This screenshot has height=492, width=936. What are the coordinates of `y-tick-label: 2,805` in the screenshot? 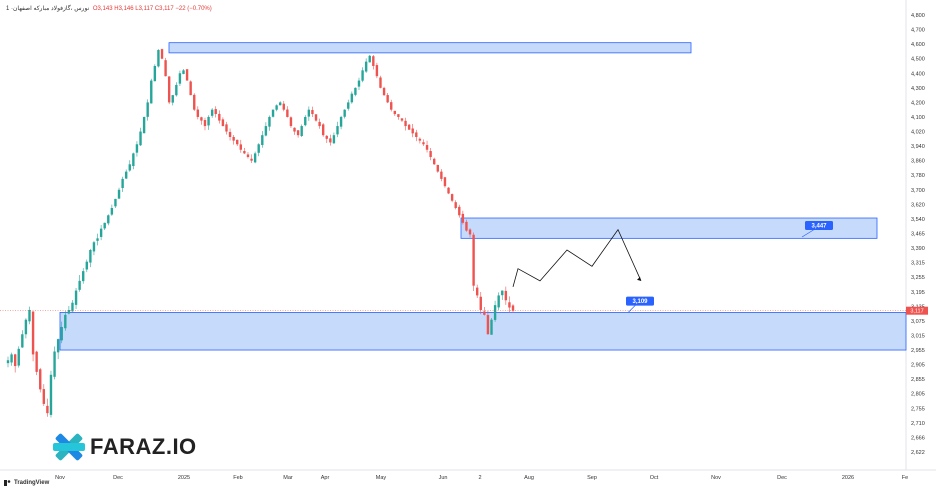 It's located at (918, 395).